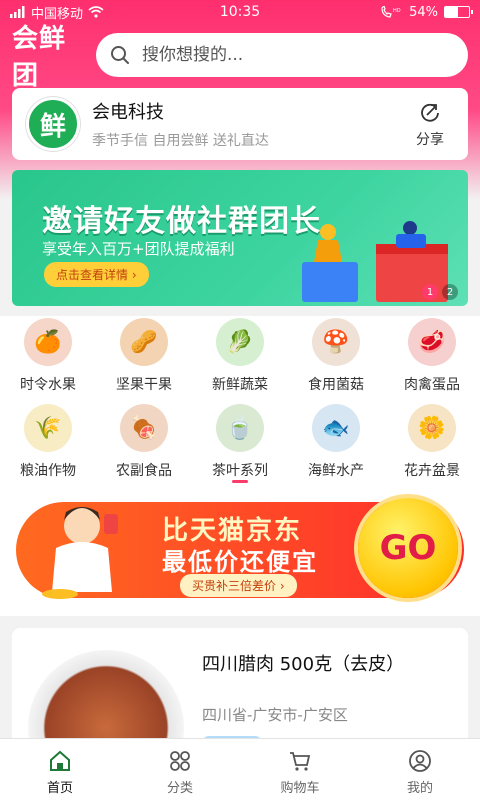  Describe the element at coordinates (432, 385) in the screenshot. I see `category-label: 肉禽蛋品` at that location.